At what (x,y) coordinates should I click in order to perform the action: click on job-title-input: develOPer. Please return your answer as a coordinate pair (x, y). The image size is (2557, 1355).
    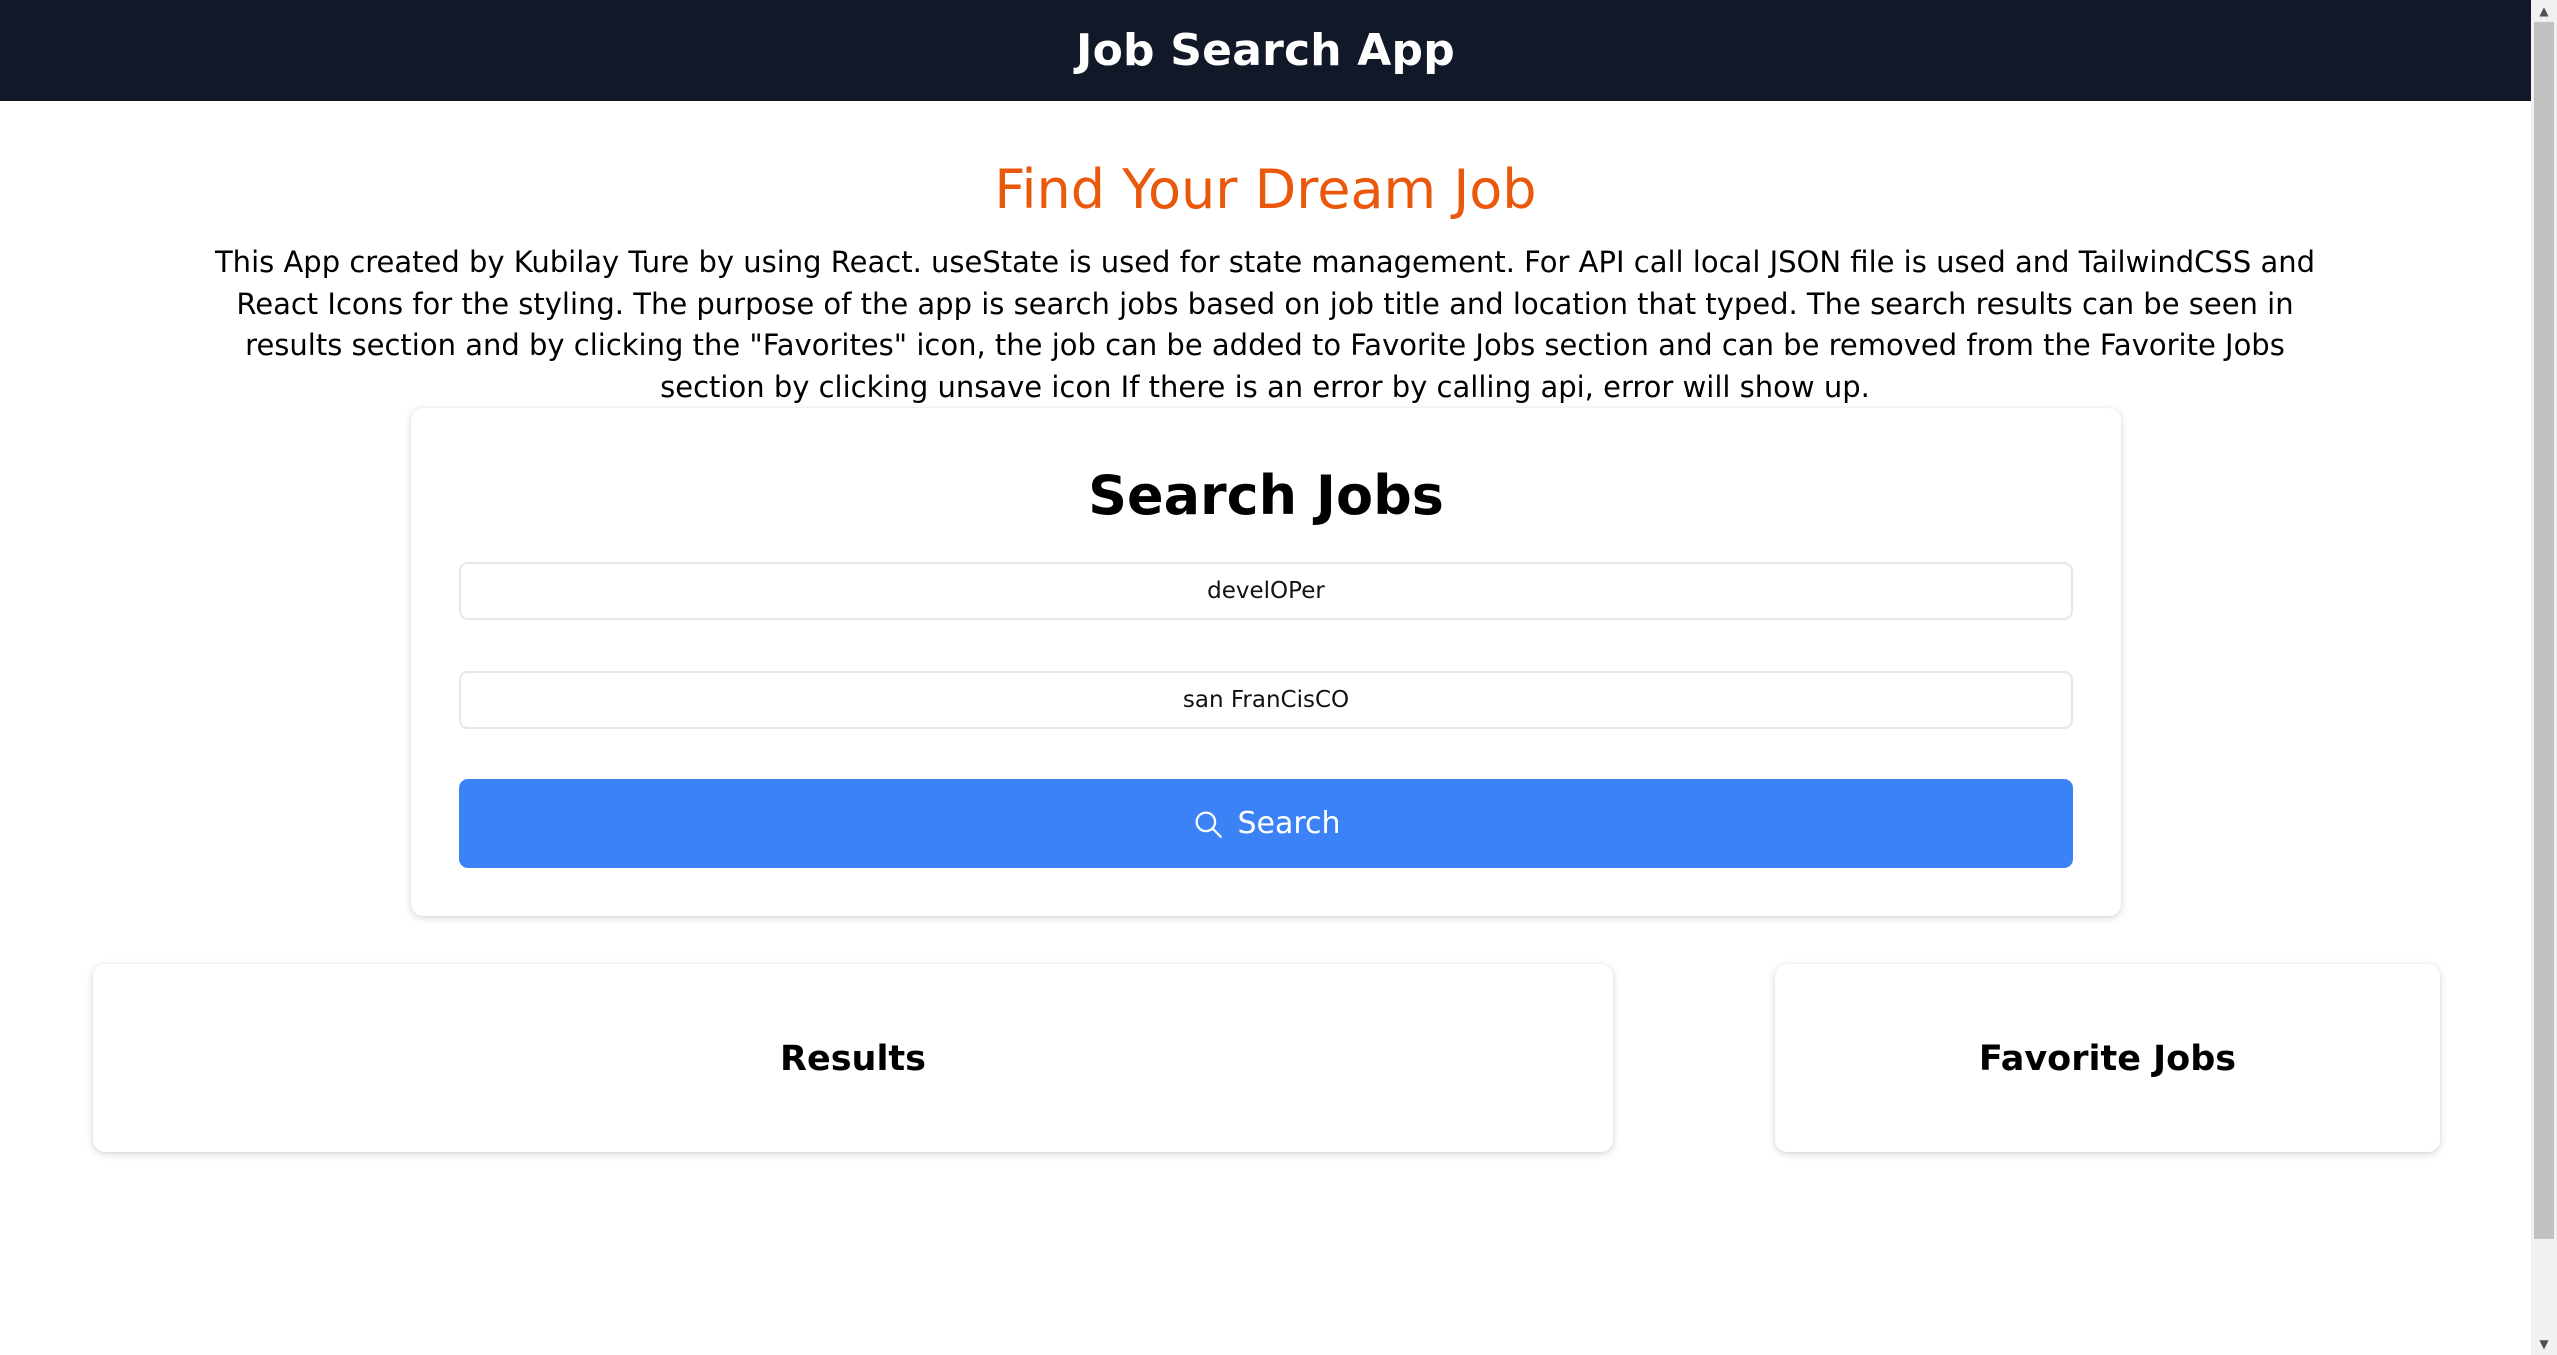
    Looking at the image, I should click on (1266, 591).